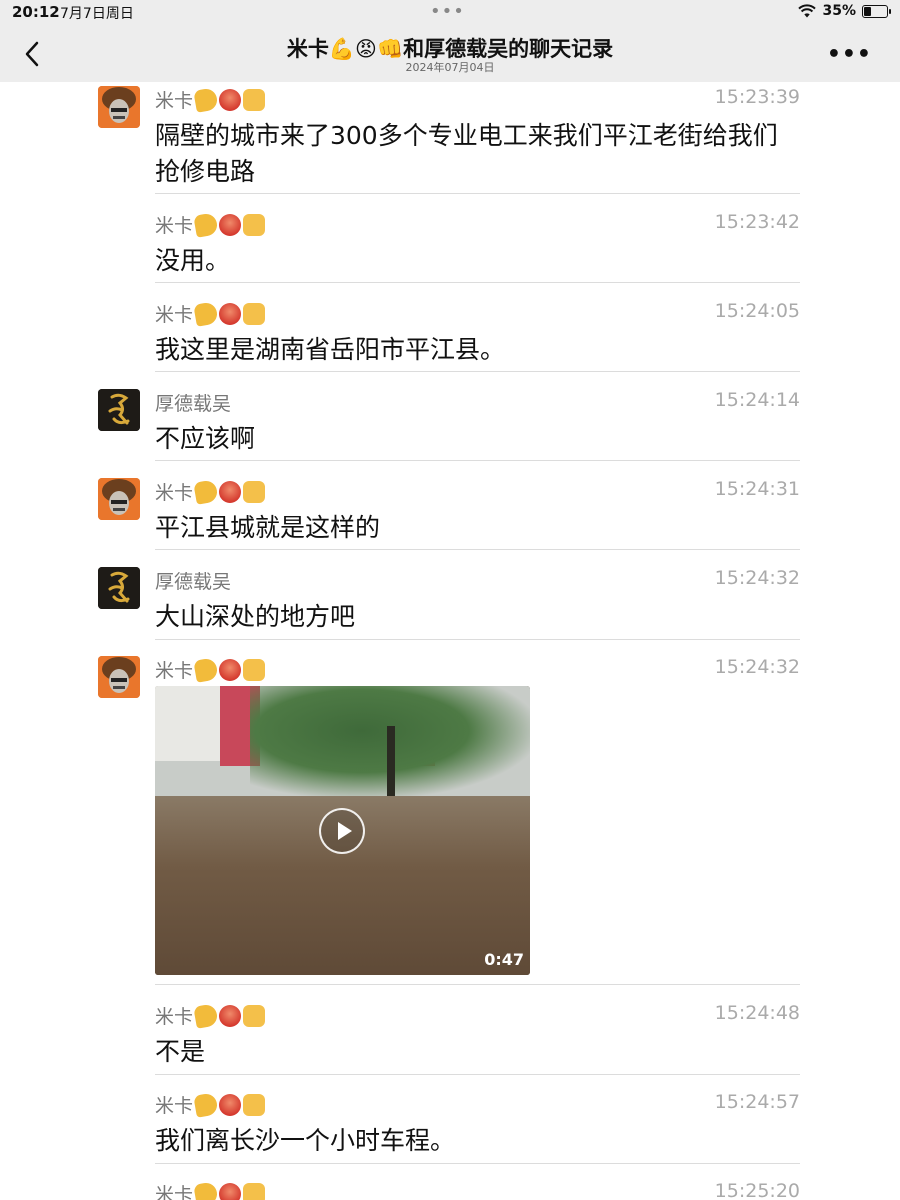 The image size is (900, 1200). I want to click on chat-message: 米卡 15:24:31 平江县城就是这样的, so click(450, 514).